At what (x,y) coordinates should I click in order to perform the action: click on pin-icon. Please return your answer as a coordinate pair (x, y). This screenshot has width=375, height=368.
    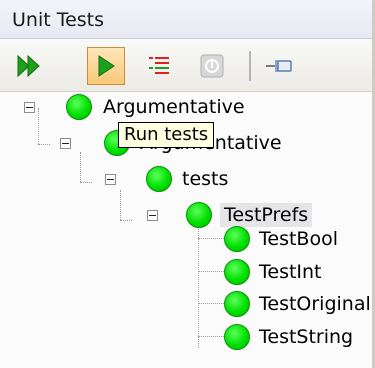
    Looking at the image, I should click on (279, 66).